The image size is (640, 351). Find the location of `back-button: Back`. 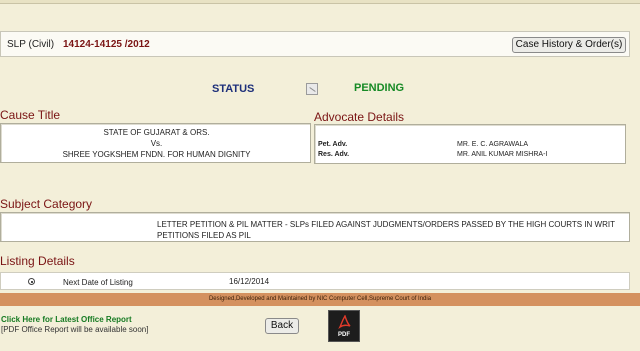

back-button: Back is located at coordinates (282, 326).